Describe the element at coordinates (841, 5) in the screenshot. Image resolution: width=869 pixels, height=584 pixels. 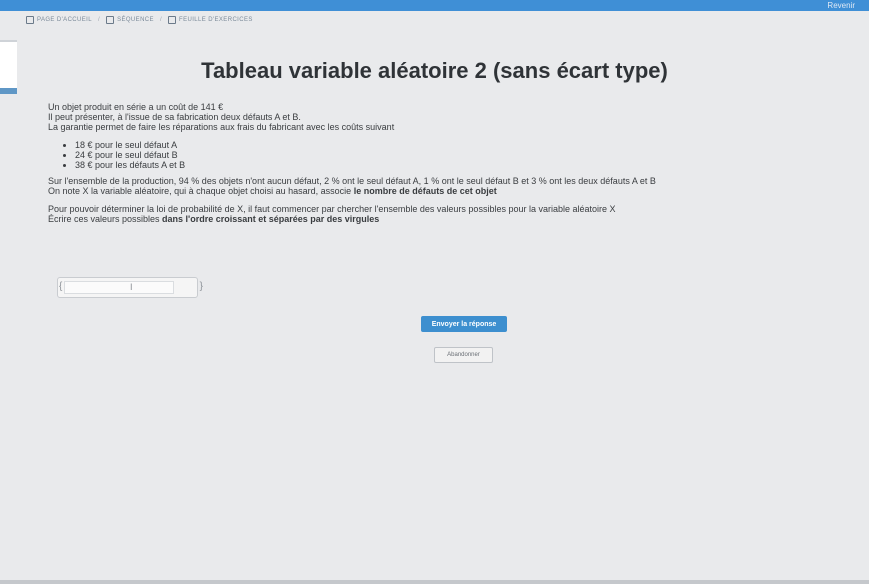
I see `return-link: Revenir` at that location.